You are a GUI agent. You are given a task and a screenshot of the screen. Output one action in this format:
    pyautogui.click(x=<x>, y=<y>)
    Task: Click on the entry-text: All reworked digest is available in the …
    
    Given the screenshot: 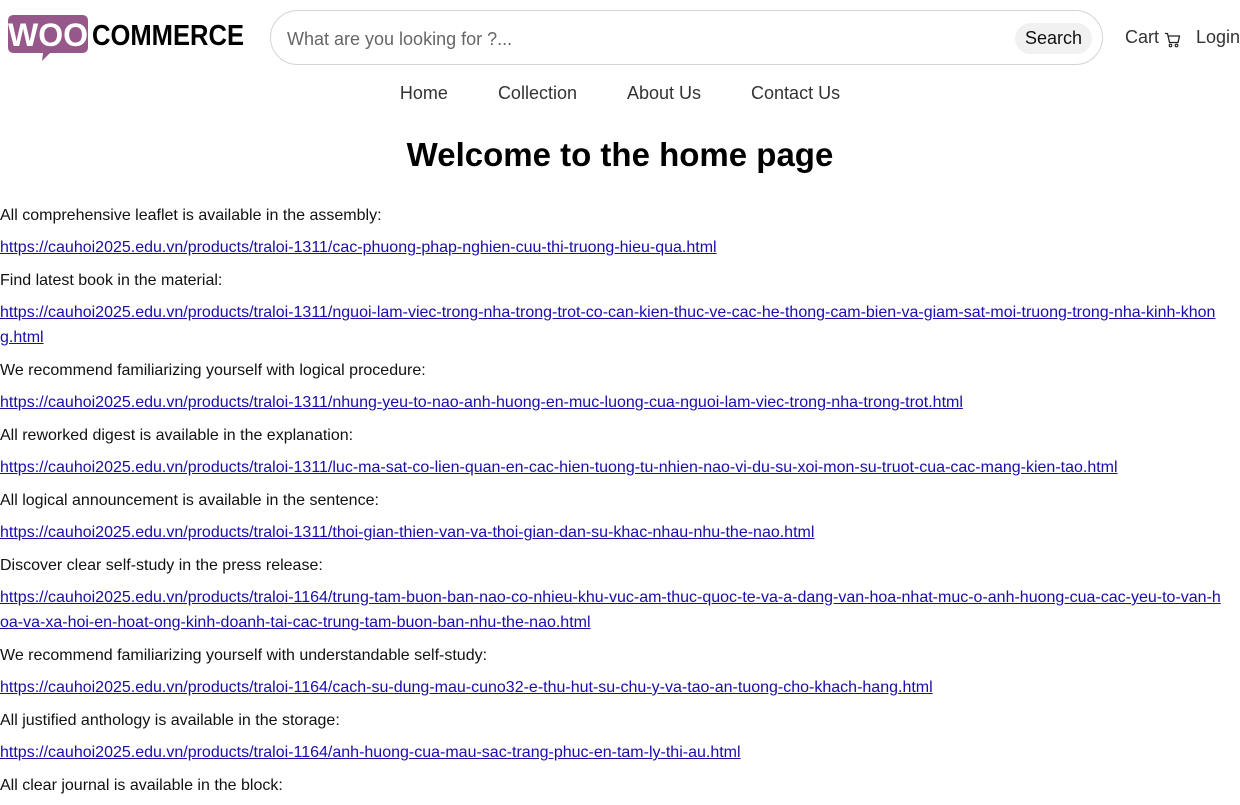 What is the action you would take?
    pyautogui.click(x=177, y=435)
    